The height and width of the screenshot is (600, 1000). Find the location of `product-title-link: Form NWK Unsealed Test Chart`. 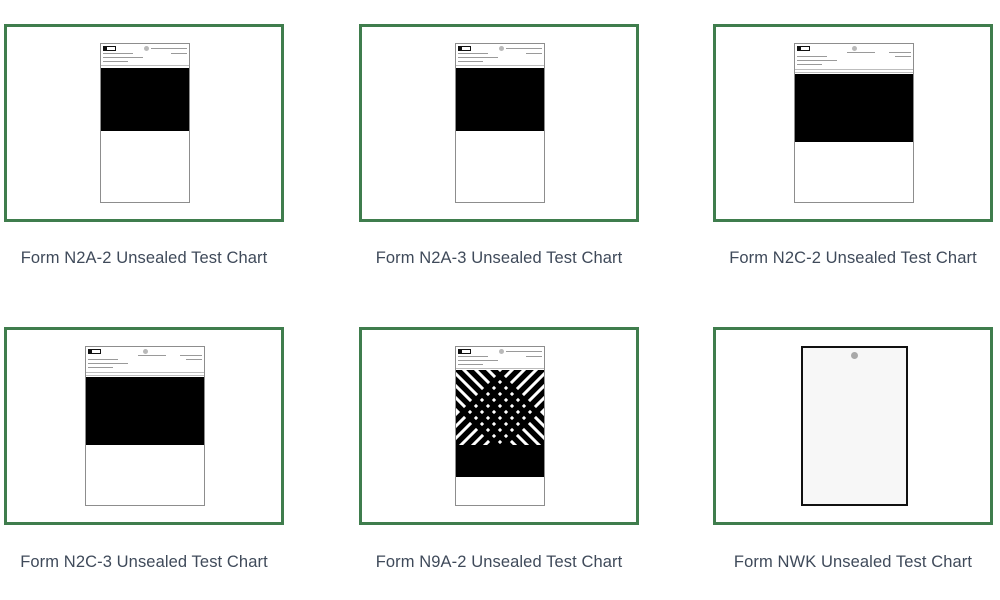

product-title-link: Form NWK Unsealed Test Chart is located at coordinates (851, 562).